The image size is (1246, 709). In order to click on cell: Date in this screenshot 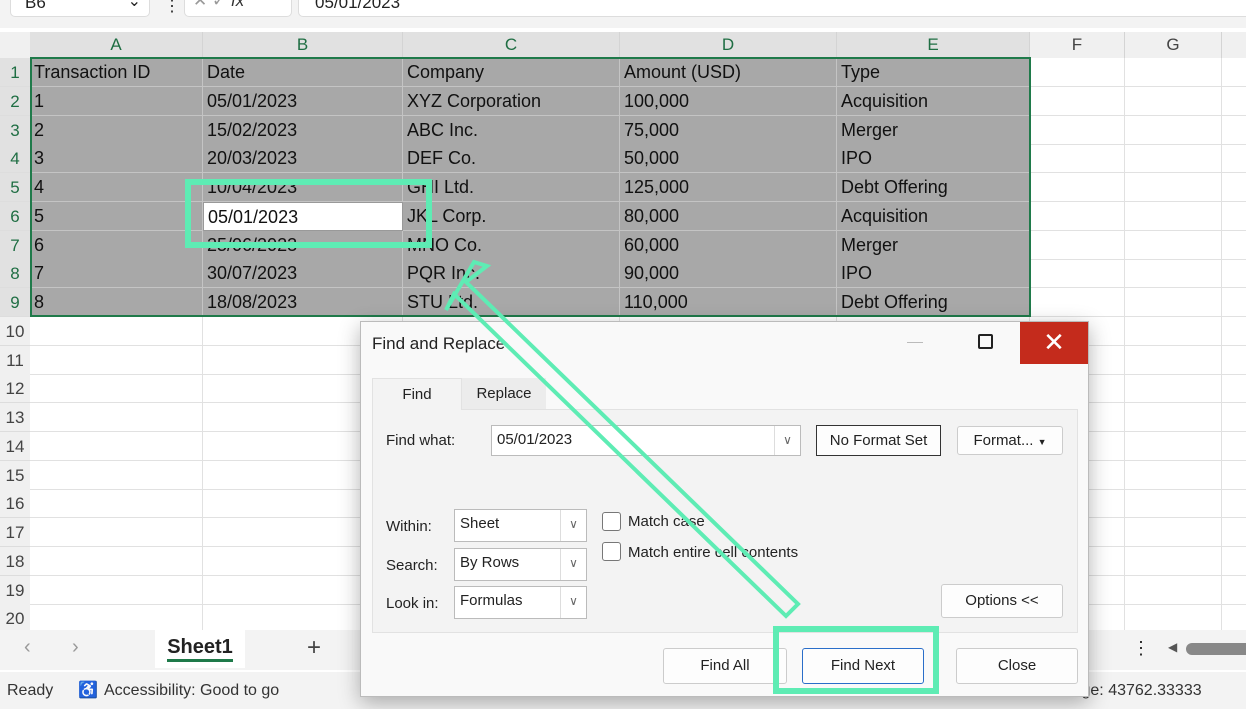, I will do `click(303, 72)`.